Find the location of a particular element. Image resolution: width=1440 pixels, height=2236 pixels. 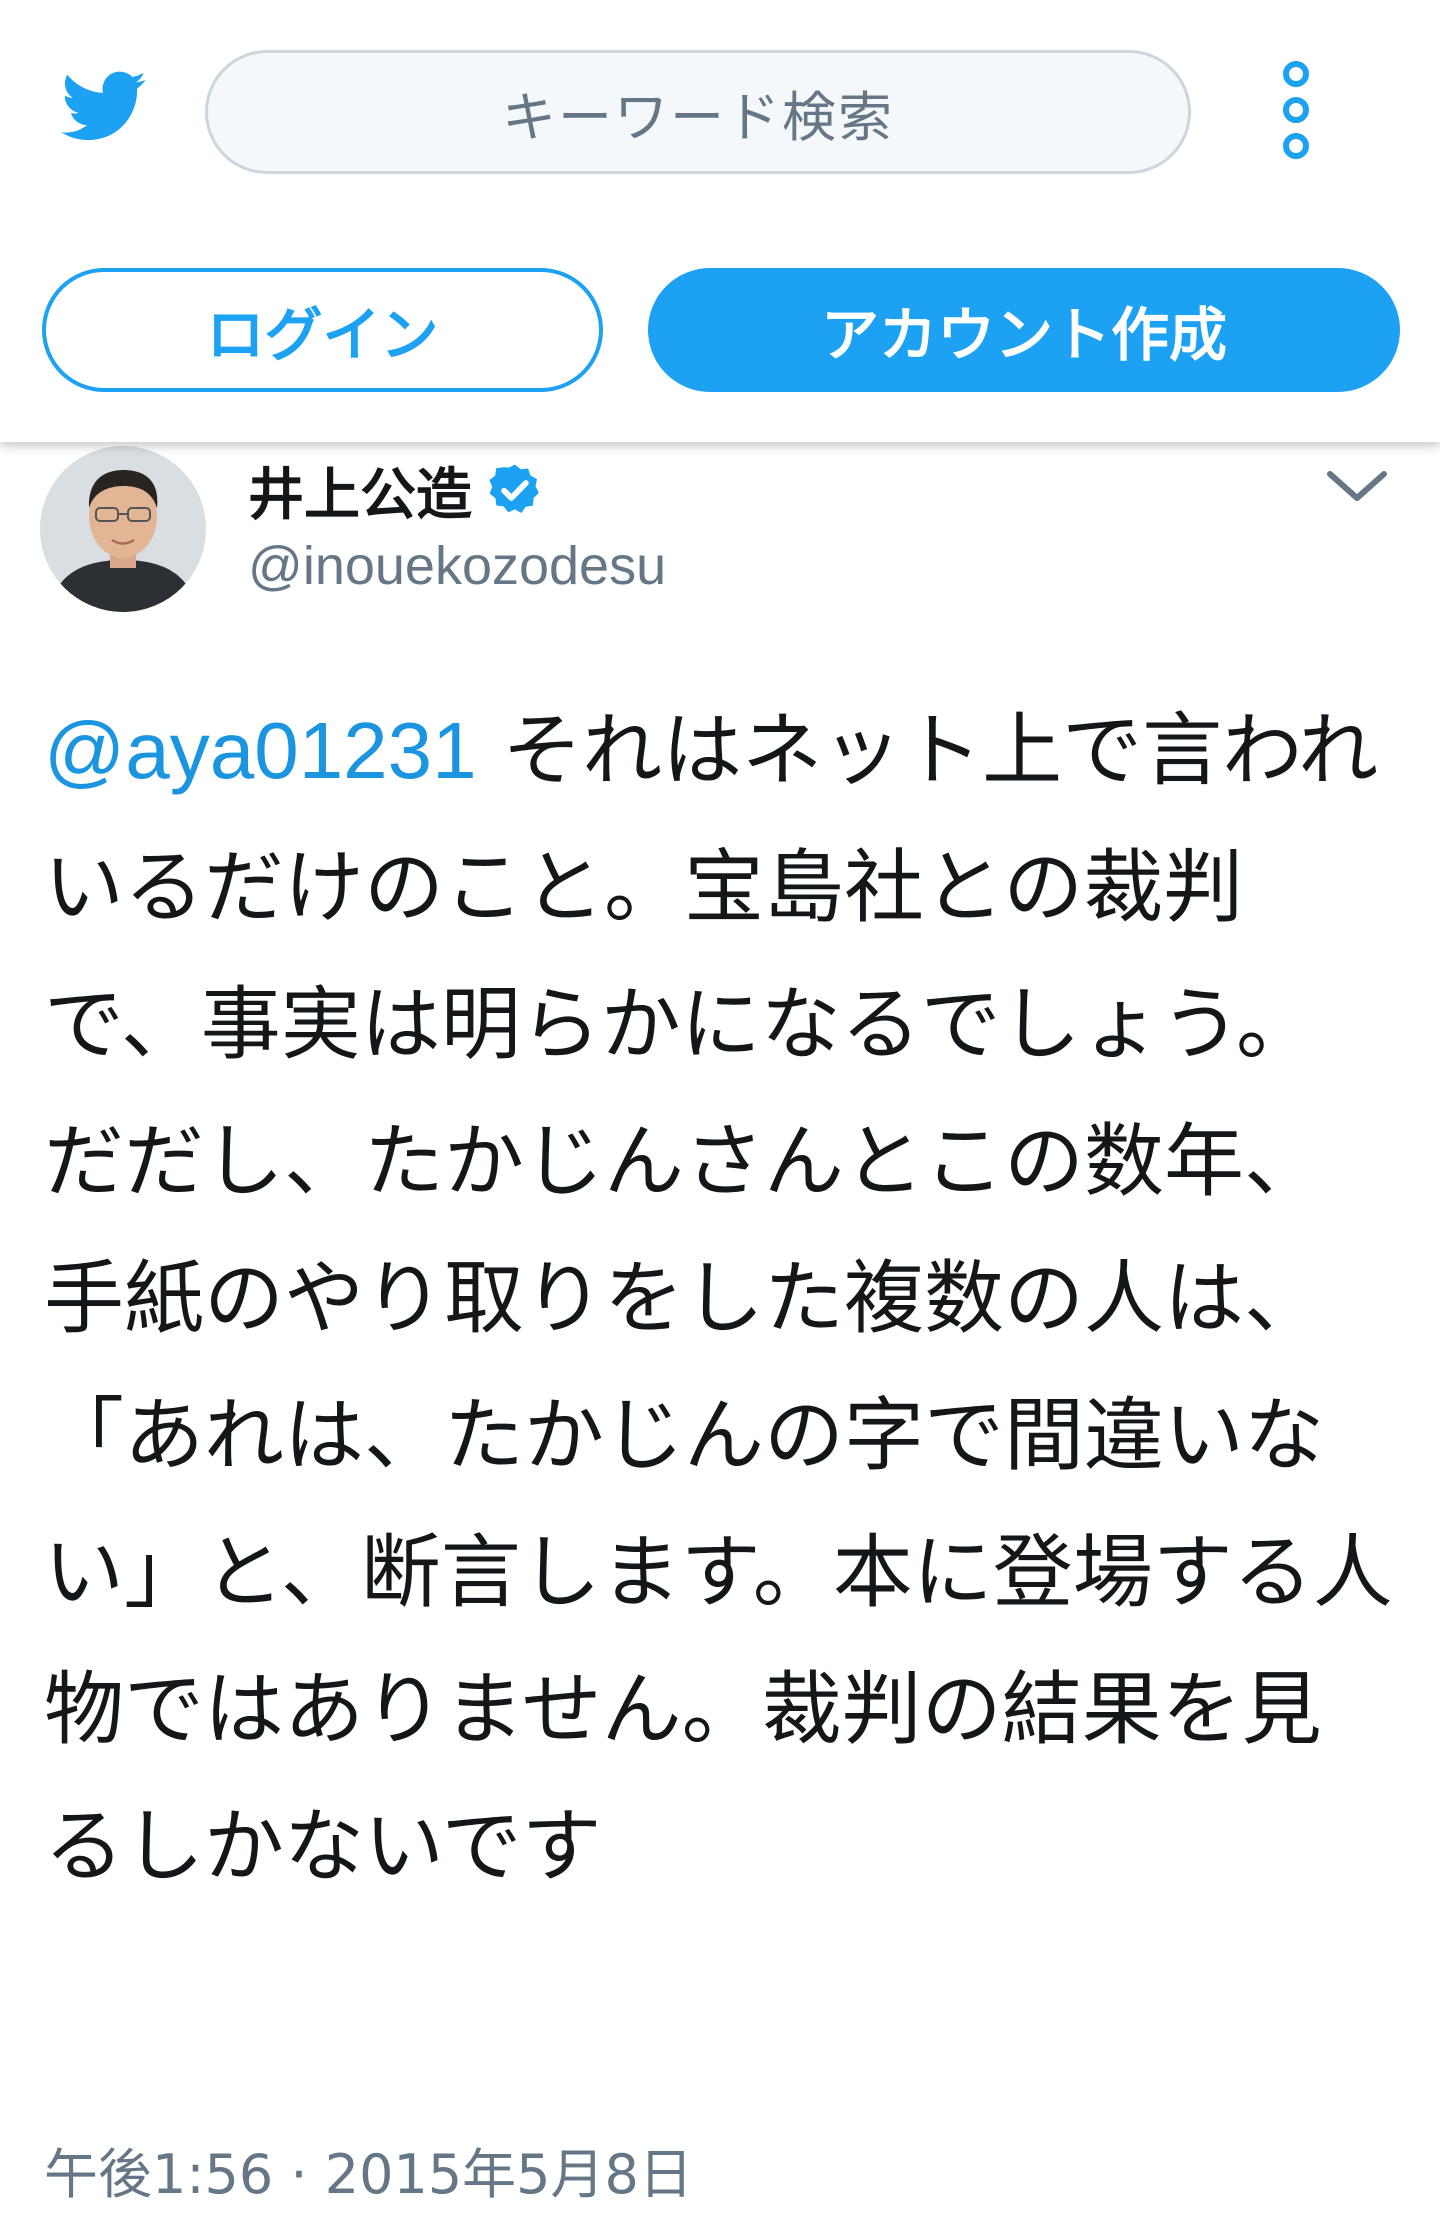

twitter-bird-icon is located at coordinates (104, 105).